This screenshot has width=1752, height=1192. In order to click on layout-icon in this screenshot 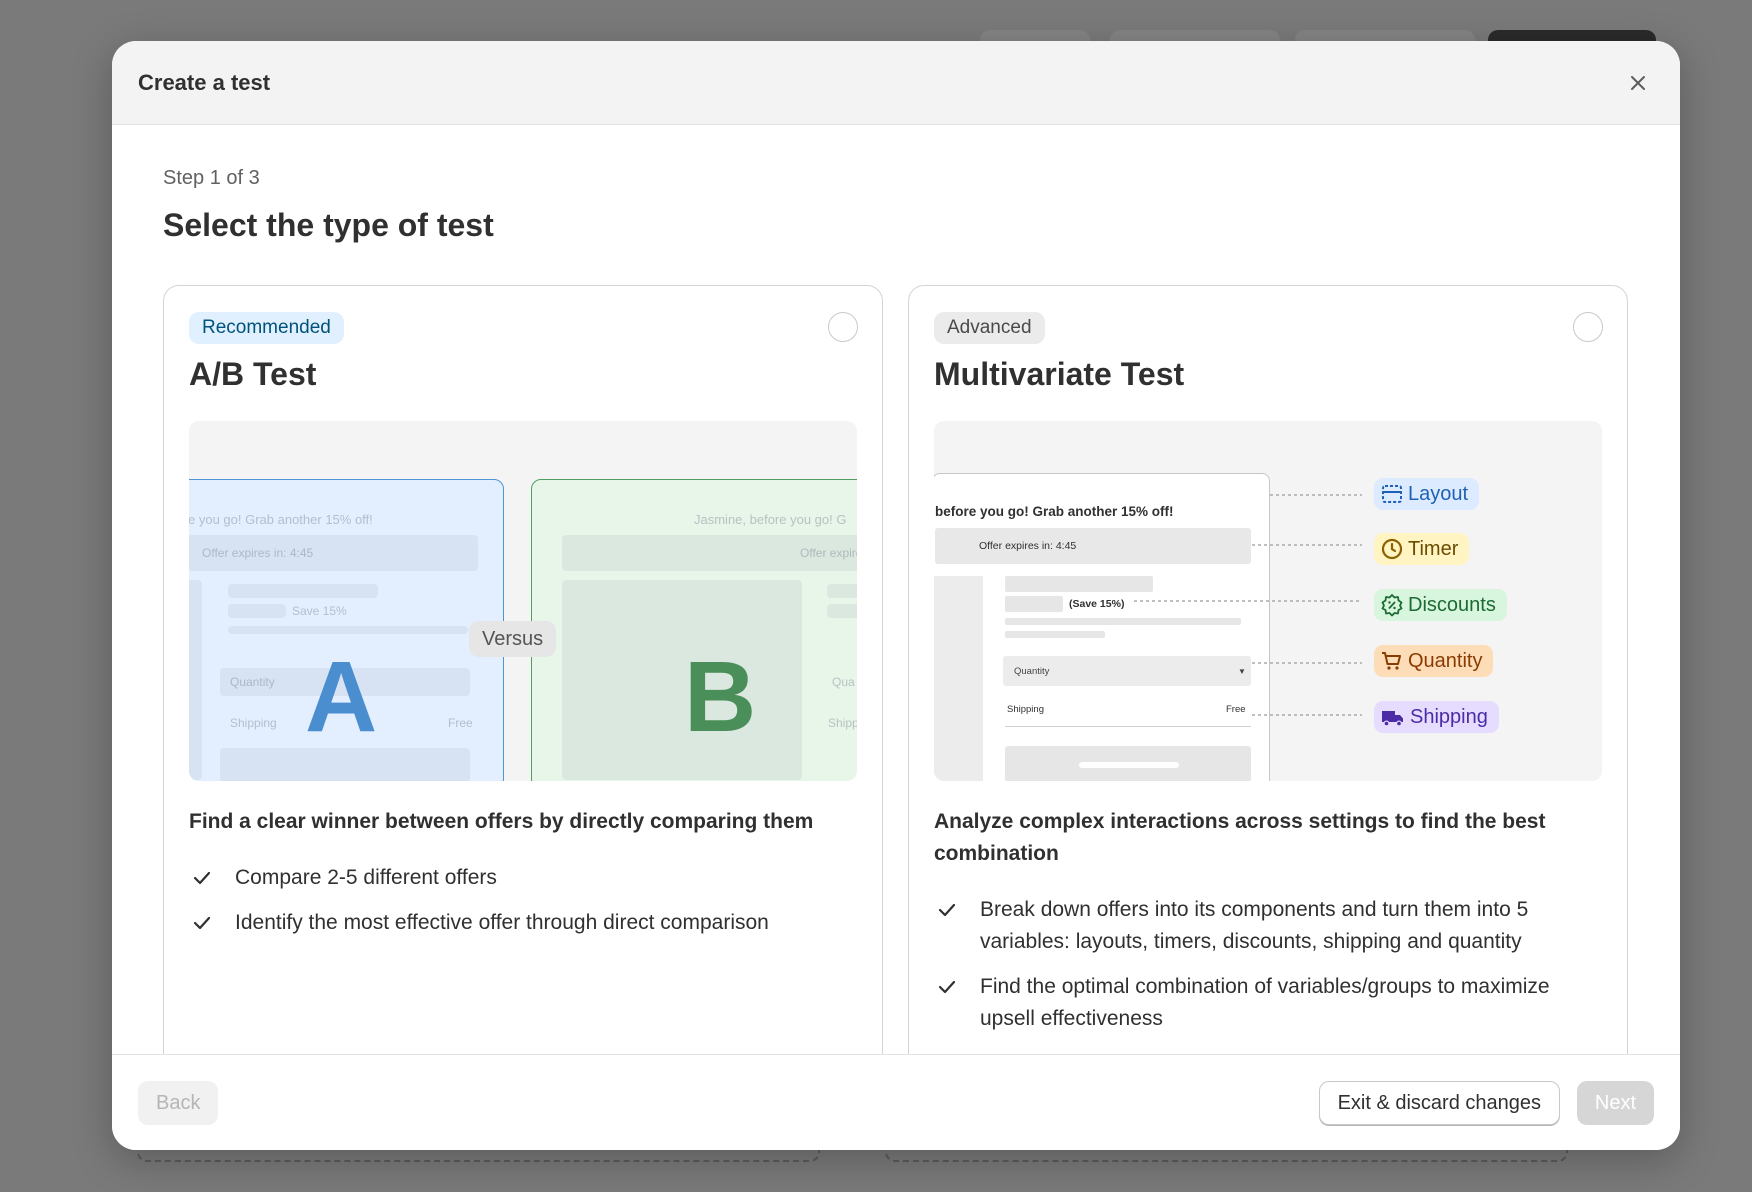, I will do `click(1392, 494)`.